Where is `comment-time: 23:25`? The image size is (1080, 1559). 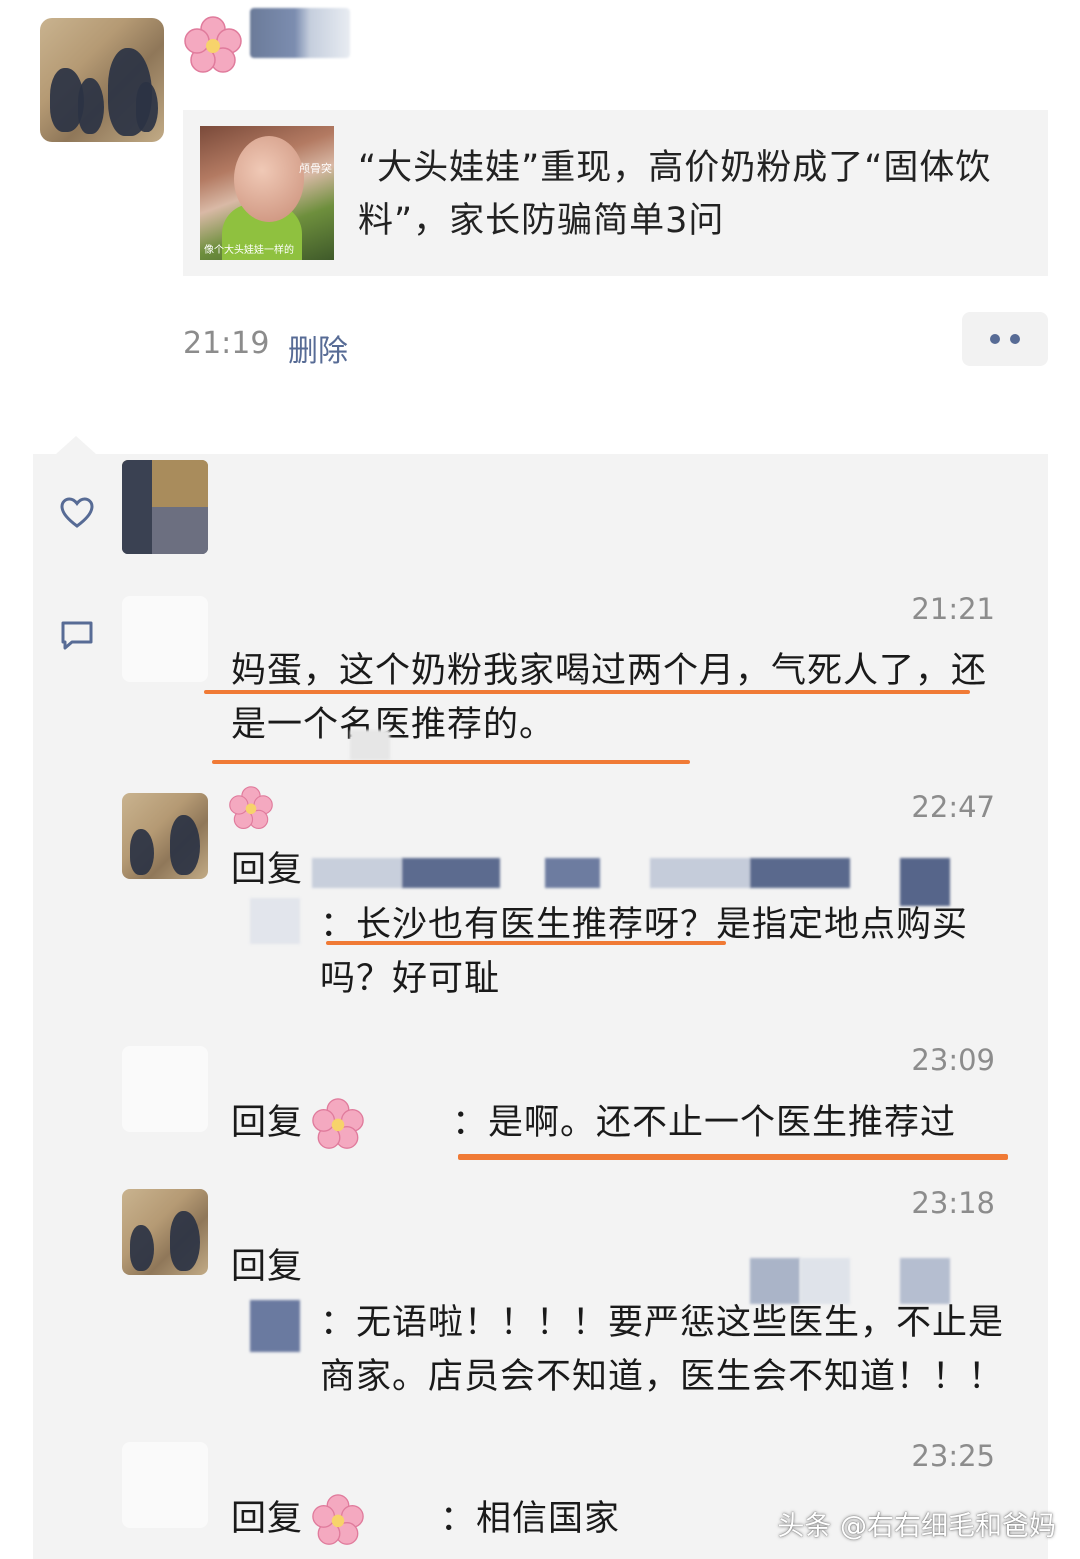 comment-time: 23:25 is located at coordinates (953, 1456).